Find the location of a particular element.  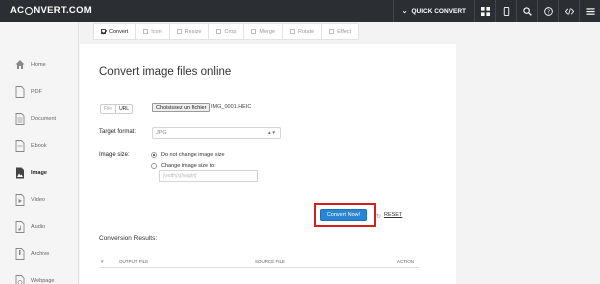

site-logo: AC NVERT.COM is located at coordinates (51, 10).